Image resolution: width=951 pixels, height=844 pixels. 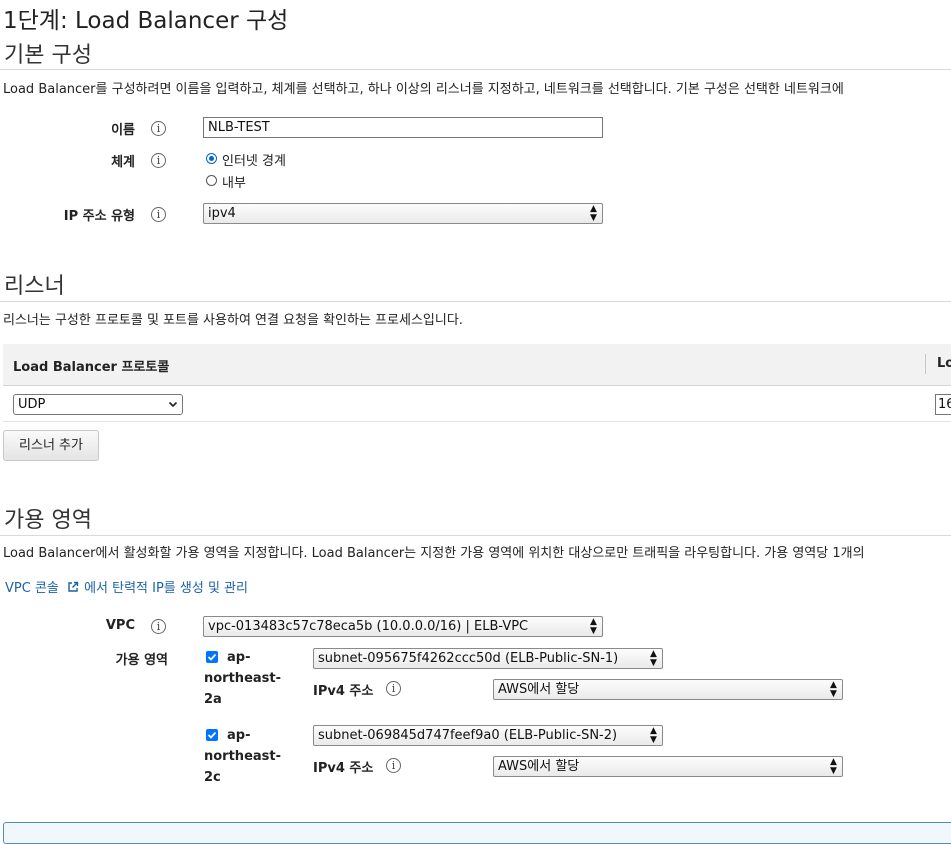 I want to click on scheme-internal-label: 내부, so click(x=234, y=183).